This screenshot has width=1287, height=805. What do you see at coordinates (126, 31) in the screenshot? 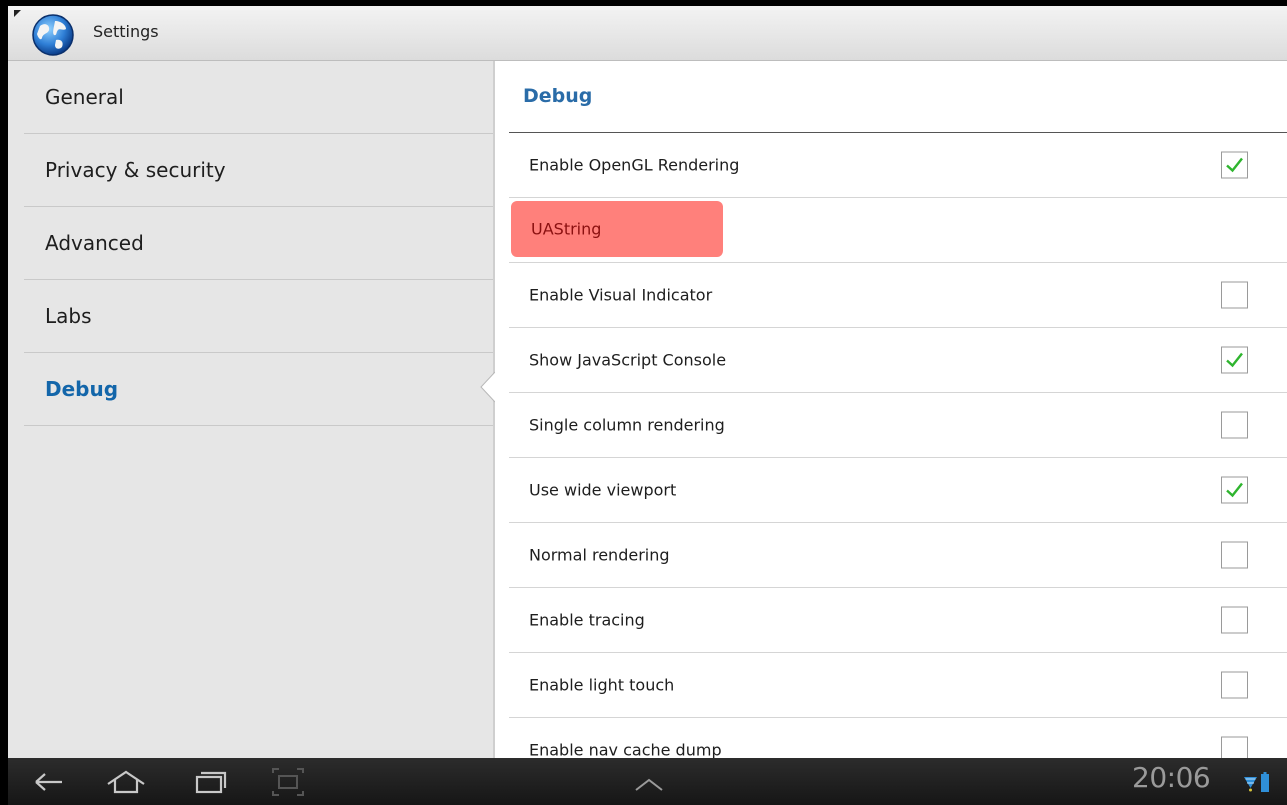
I see `app-title: Settings` at bounding box center [126, 31].